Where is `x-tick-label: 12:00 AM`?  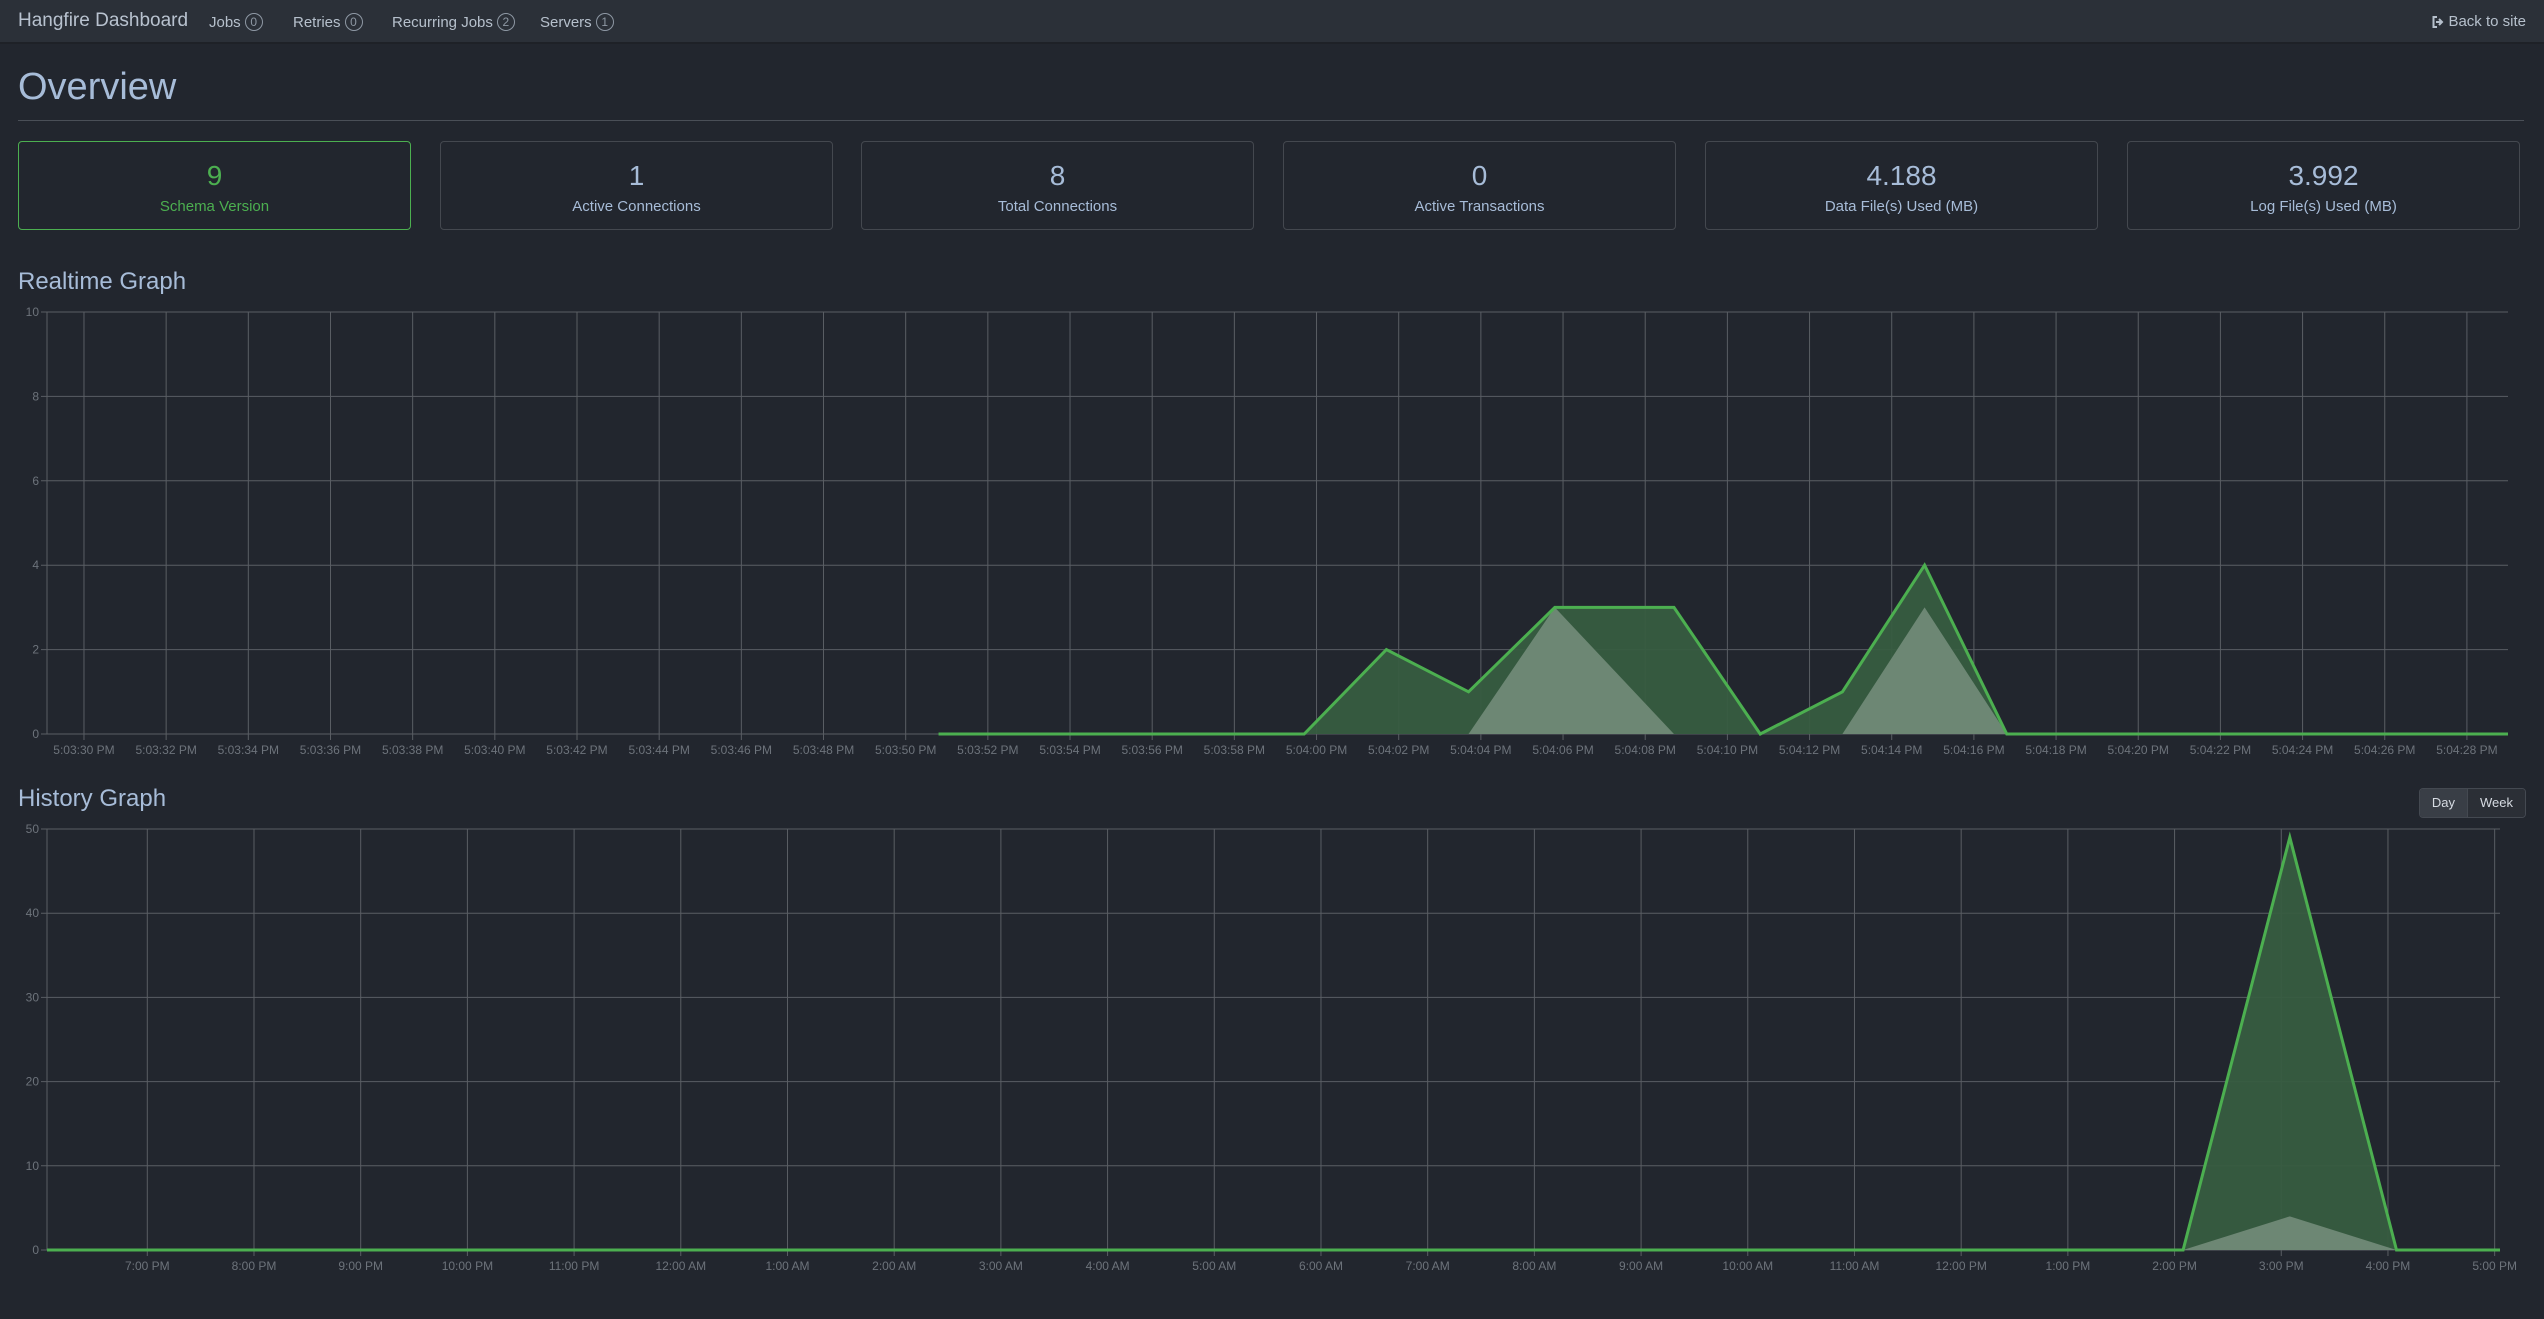 x-tick-label: 12:00 AM is located at coordinates (680, 1266).